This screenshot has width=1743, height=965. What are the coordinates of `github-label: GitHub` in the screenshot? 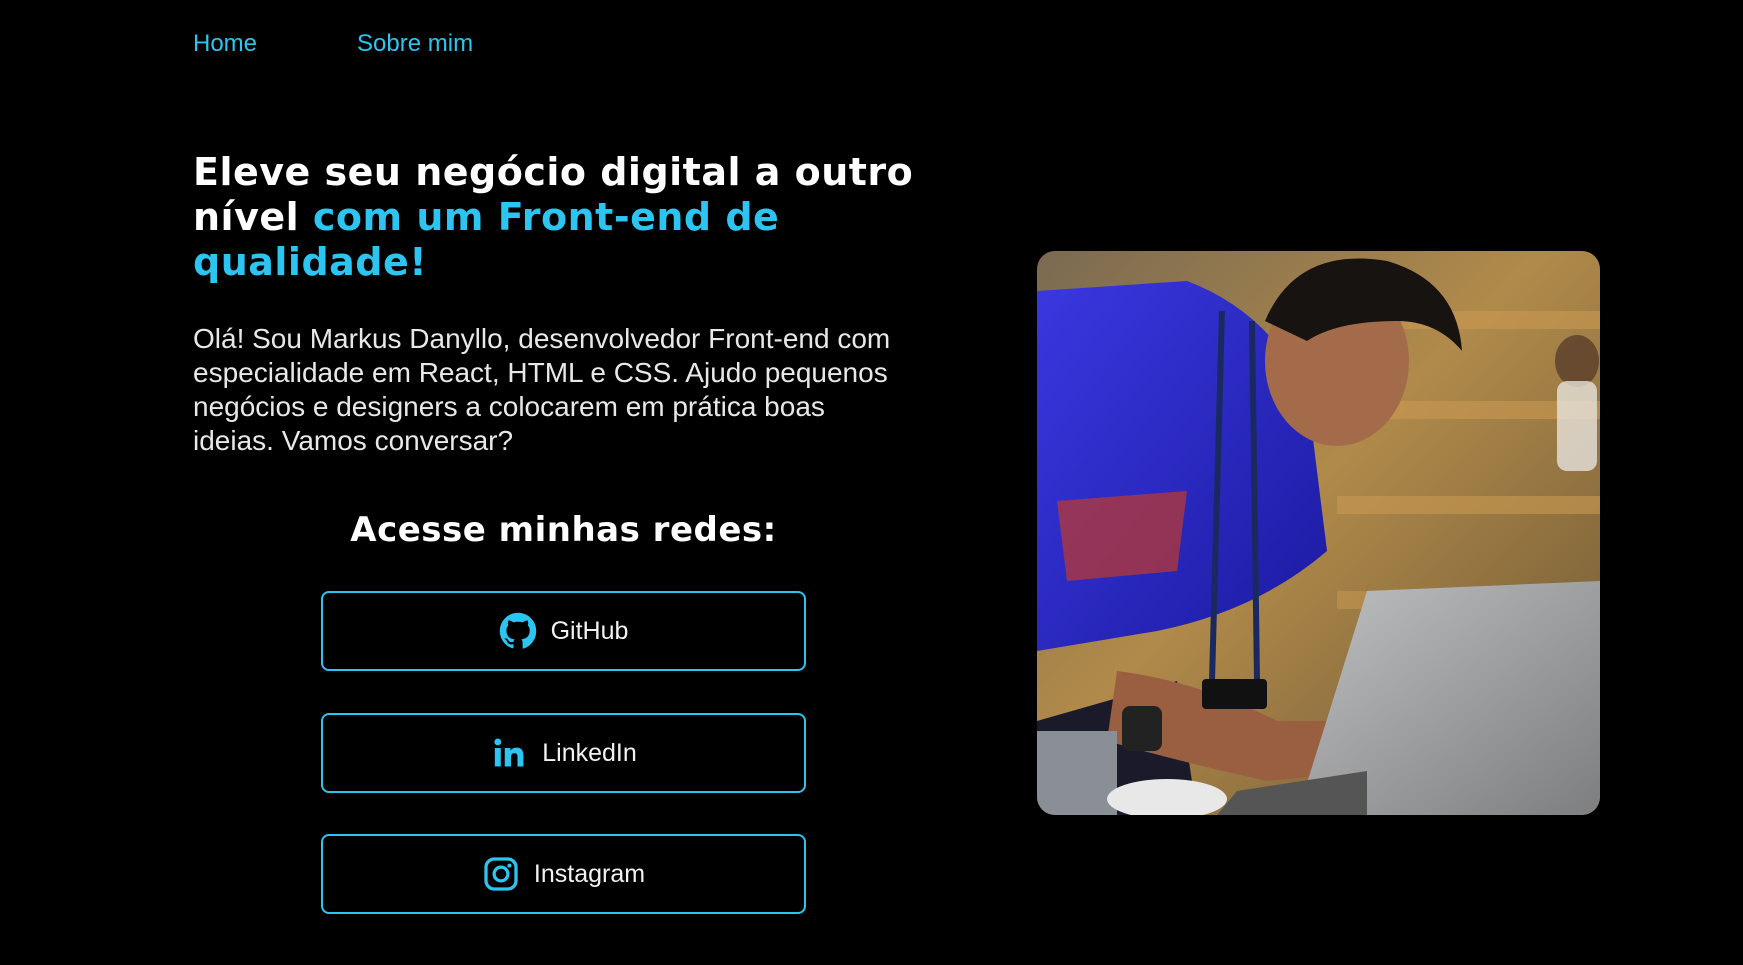 It's located at (589, 630).